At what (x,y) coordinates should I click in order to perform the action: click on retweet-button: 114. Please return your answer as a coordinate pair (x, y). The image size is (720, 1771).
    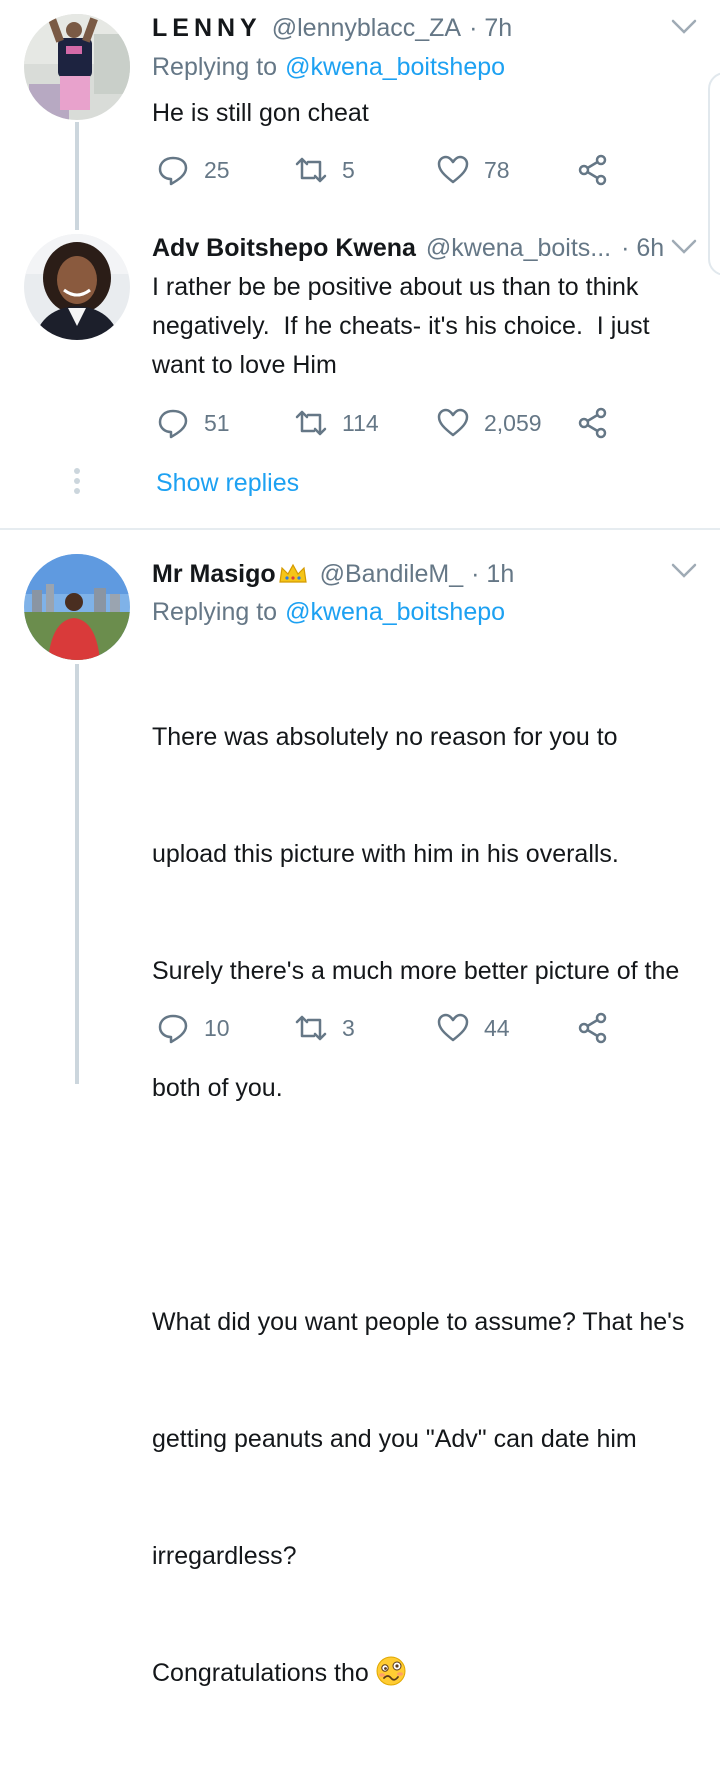
    Looking at the image, I should click on (336, 423).